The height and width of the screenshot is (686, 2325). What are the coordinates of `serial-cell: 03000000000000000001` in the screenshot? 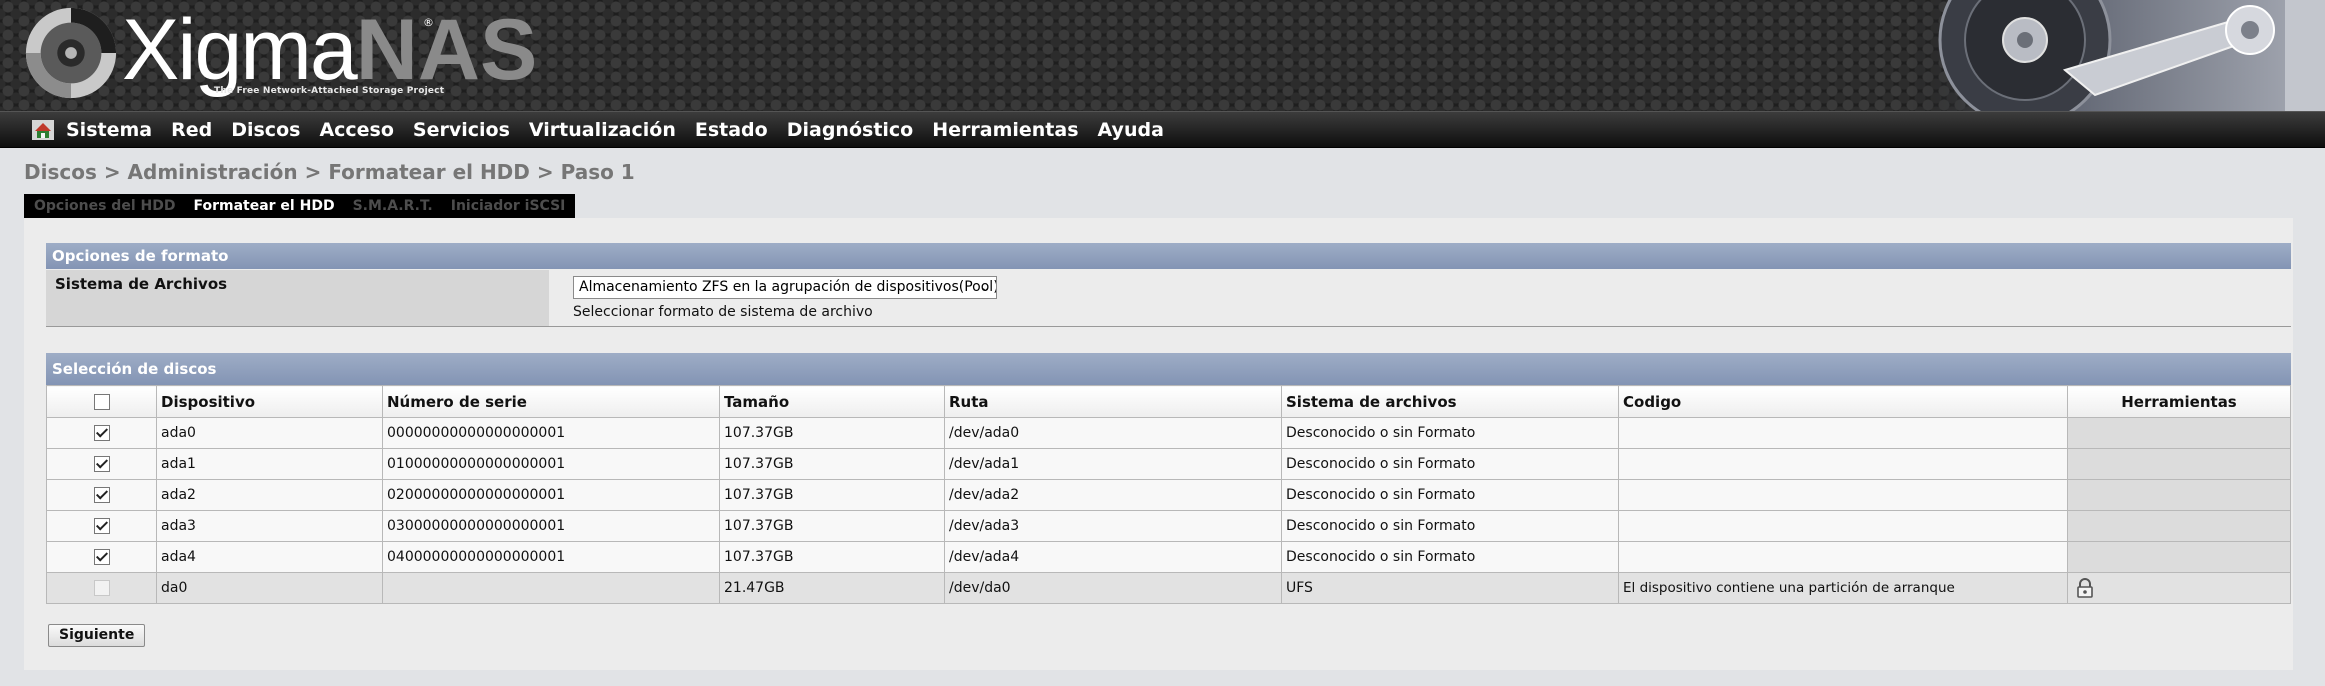 It's located at (551, 526).